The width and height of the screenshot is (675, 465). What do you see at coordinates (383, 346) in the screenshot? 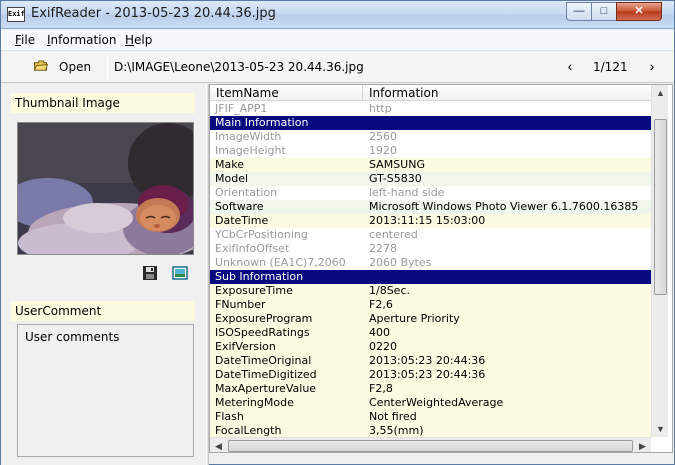
I see `information-cell: 0220` at bounding box center [383, 346].